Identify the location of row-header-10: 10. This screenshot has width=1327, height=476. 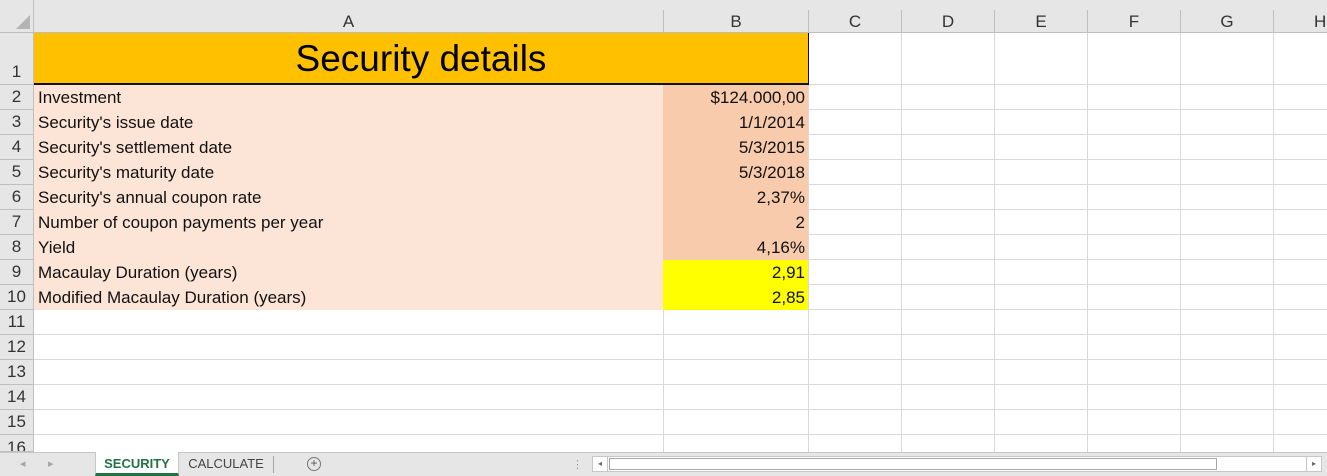
(17, 297).